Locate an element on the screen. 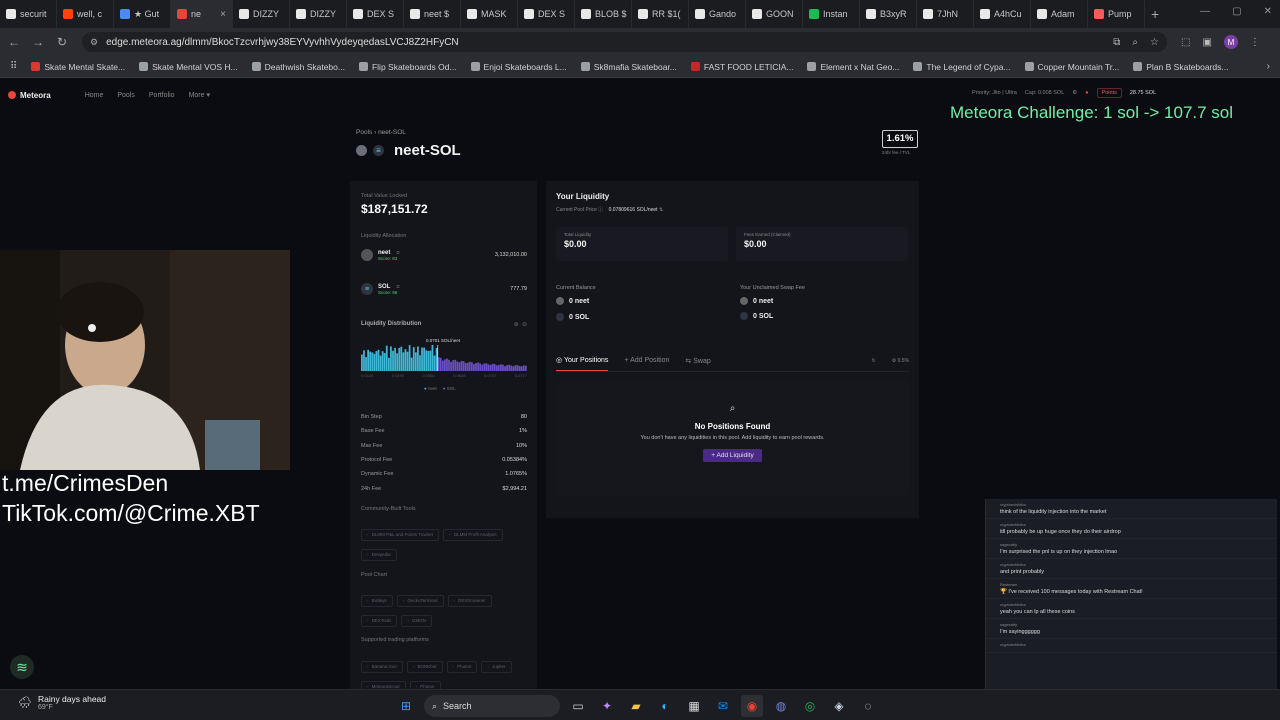 This screenshot has height=720, width=1280. browser-tab: BLOB $ is located at coordinates (603, 14).